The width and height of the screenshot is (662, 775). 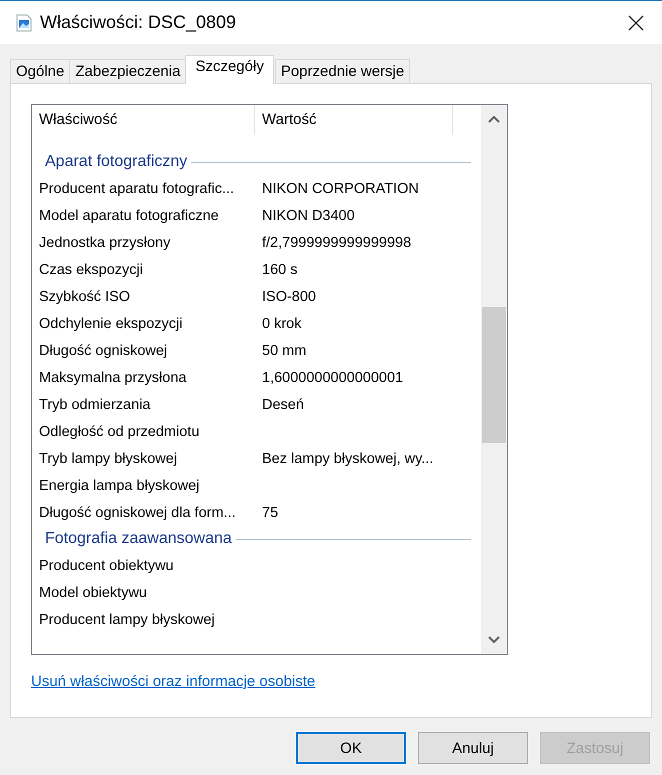 What do you see at coordinates (342, 71) in the screenshot?
I see `tab: Poprzednie wersje` at bounding box center [342, 71].